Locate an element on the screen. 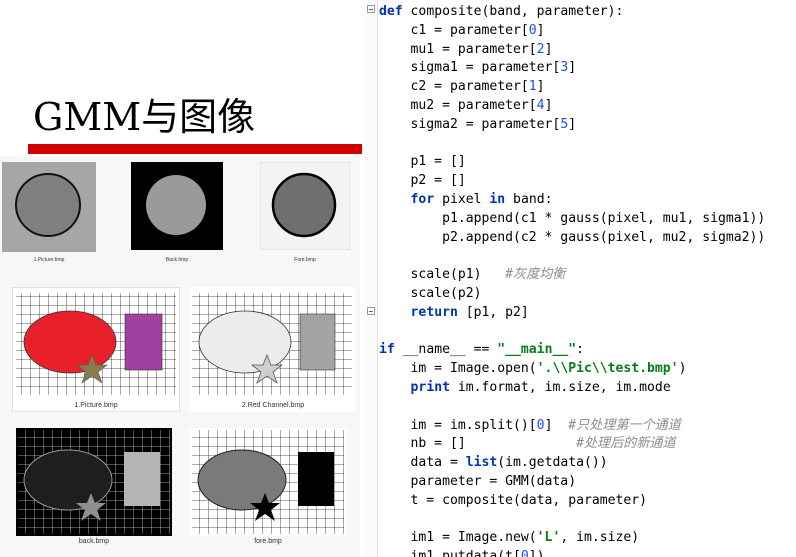  code-token: mu1 = parameter[ is located at coordinates (458, 49).